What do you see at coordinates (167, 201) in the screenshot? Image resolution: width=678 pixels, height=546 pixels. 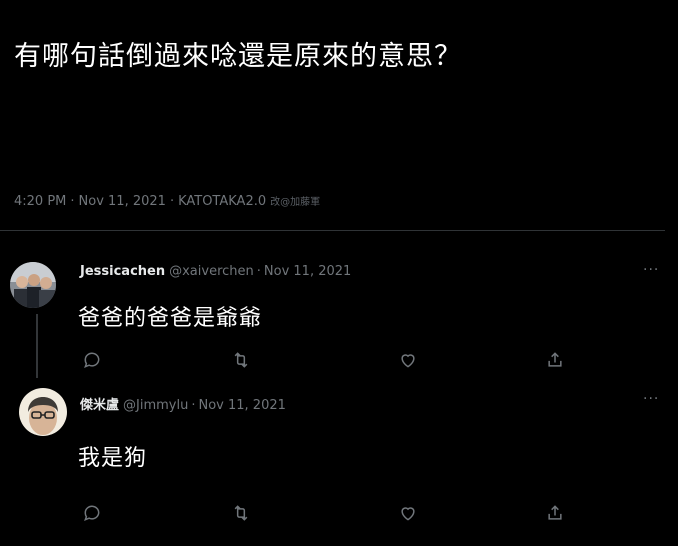 I see `tweet-meta: 4:20 PM · Nov 11, 2021 · KATOTAKA2.0 改@加藤軍` at bounding box center [167, 201].